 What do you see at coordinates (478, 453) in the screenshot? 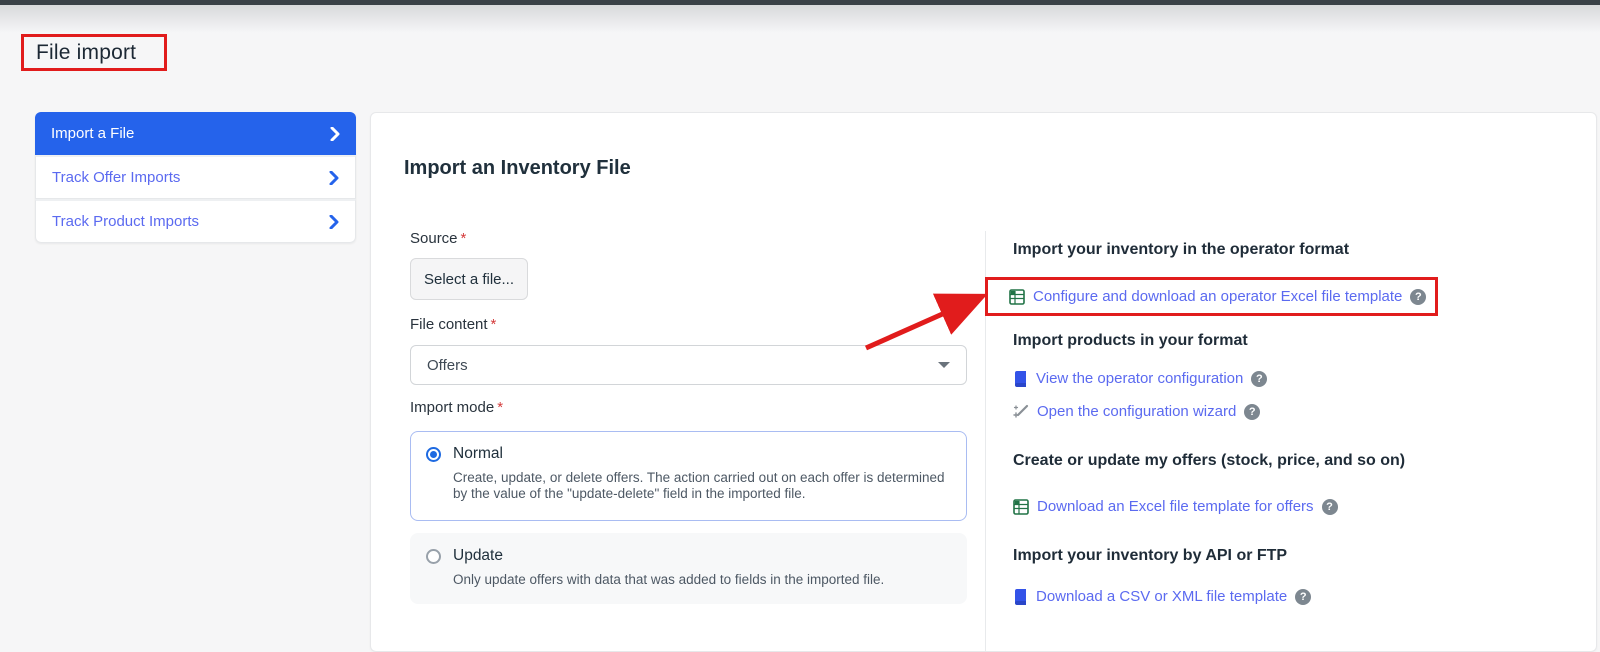
I see `mode-option-label: Normal` at bounding box center [478, 453].